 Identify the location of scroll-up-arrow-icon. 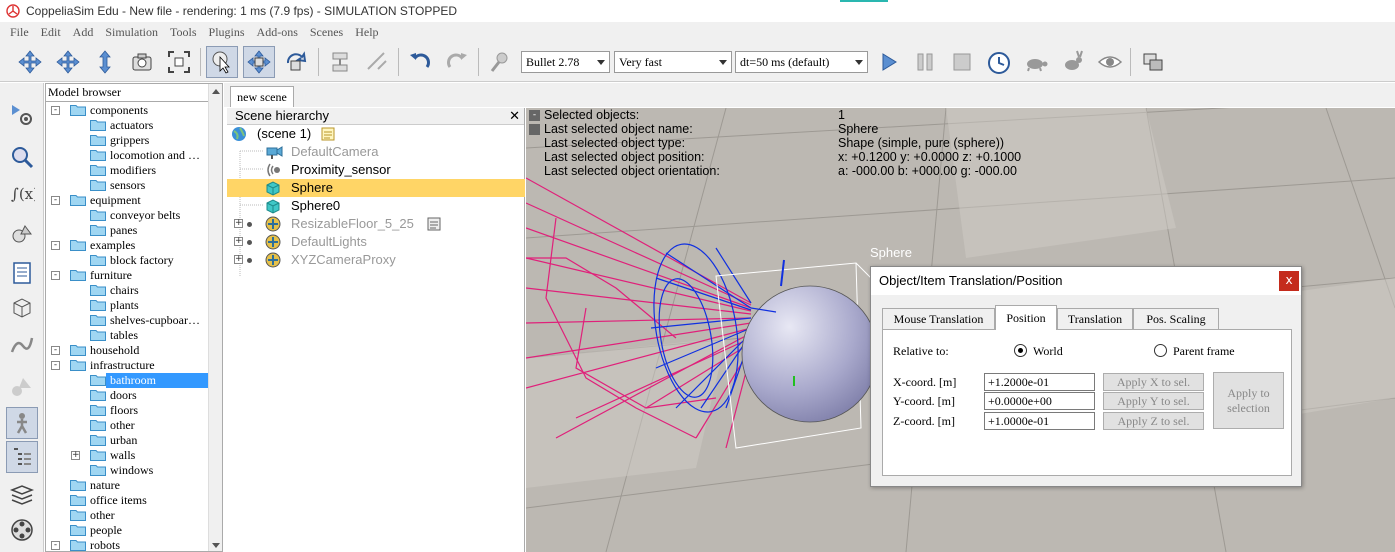
(216, 91).